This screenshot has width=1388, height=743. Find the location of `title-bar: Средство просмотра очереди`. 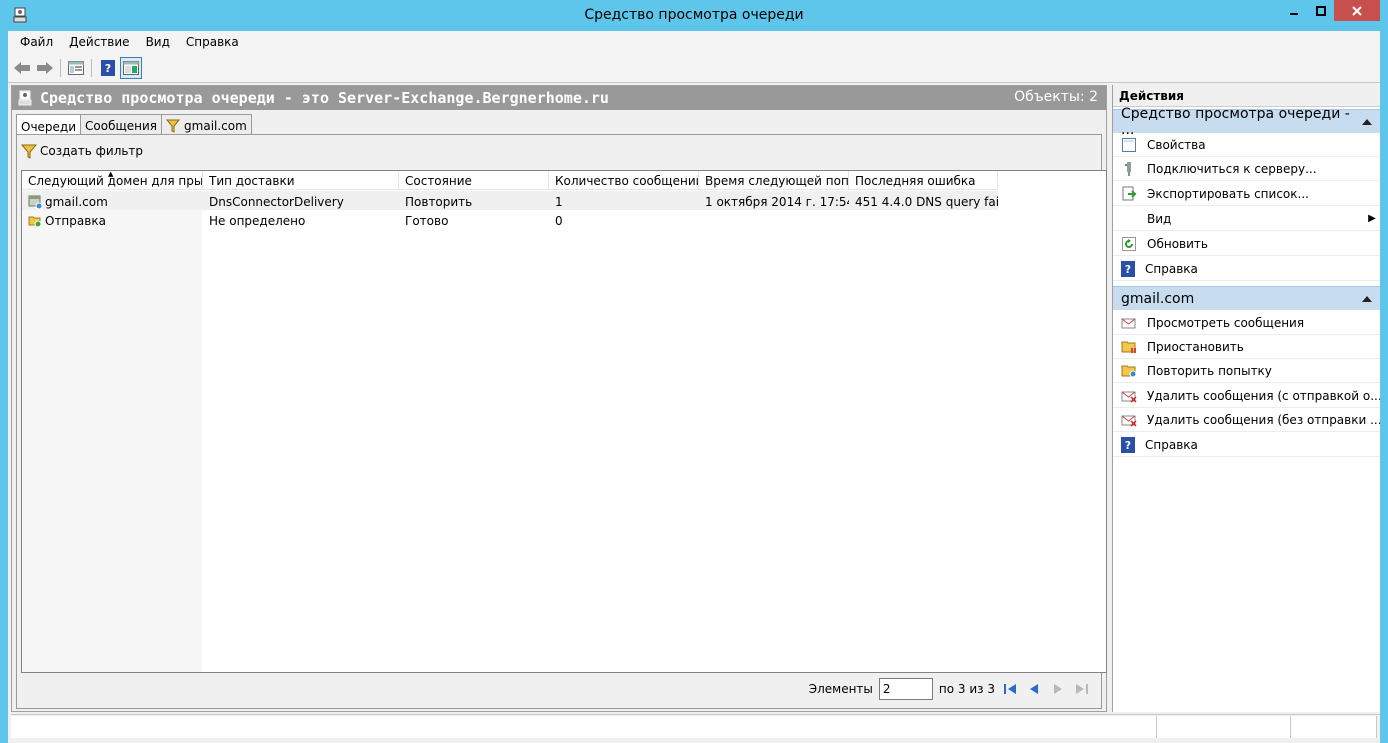

title-bar: Средство просмотра очереди is located at coordinates (694, 15).